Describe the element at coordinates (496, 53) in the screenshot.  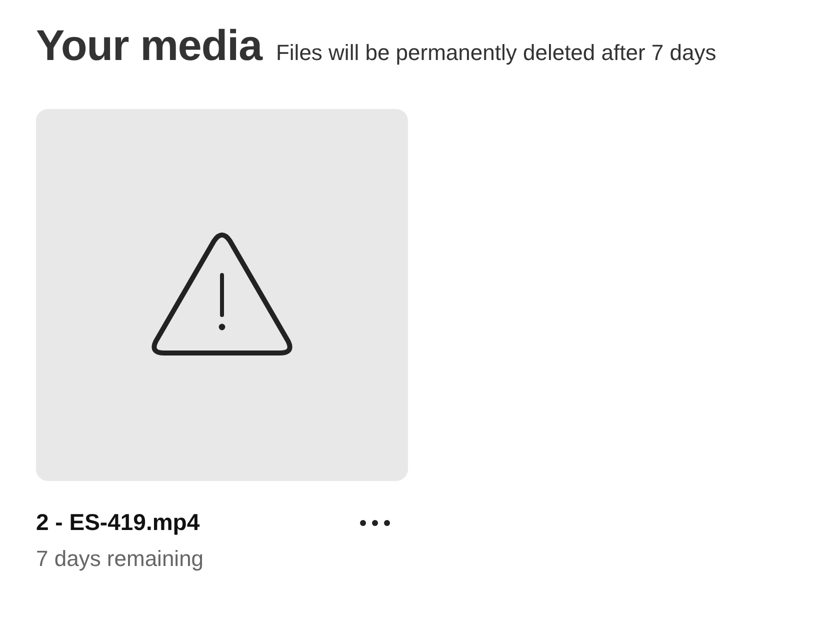
I see `page-subtitle: Files will be permanently deleted after 7 days` at that location.